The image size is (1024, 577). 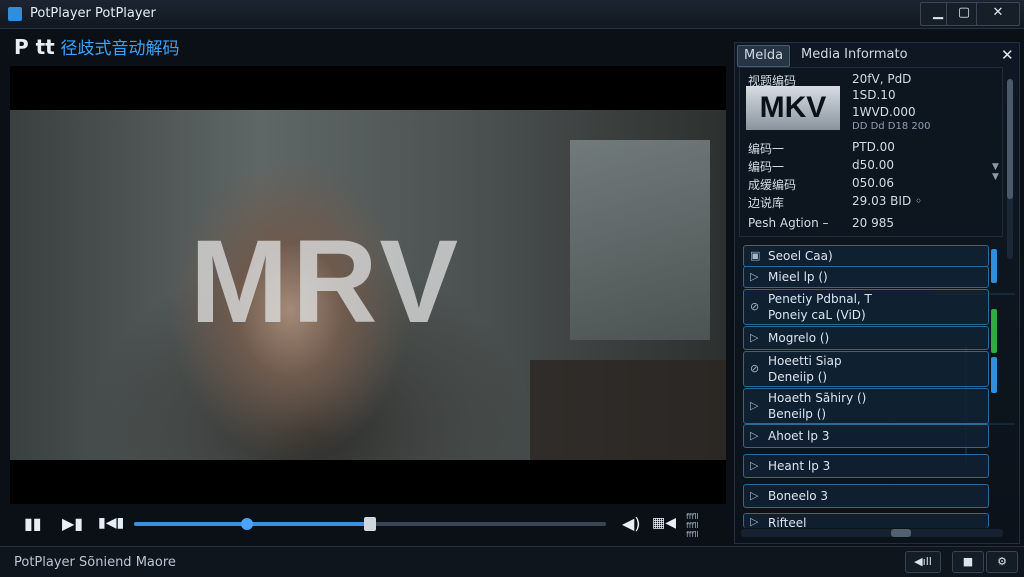 I want to click on player-subtitle: 径歧式音动解码, so click(x=120, y=49).